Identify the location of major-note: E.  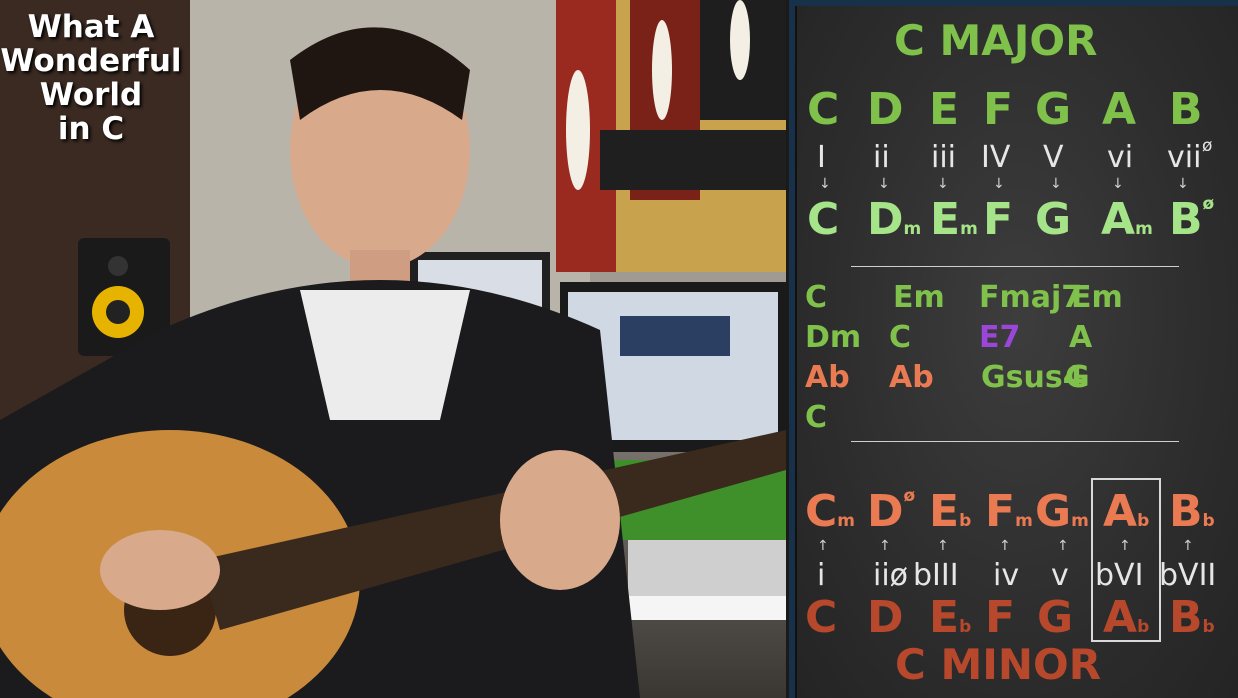
(944, 109).